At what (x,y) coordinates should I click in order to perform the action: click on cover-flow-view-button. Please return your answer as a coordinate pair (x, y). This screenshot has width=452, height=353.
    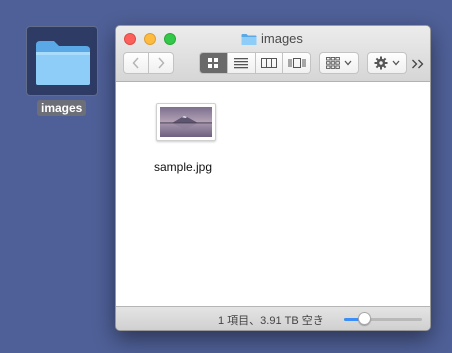
    Looking at the image, I should click on (296, 63).